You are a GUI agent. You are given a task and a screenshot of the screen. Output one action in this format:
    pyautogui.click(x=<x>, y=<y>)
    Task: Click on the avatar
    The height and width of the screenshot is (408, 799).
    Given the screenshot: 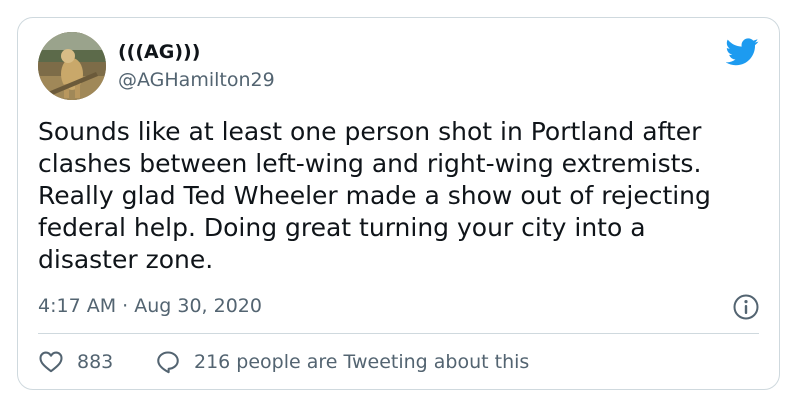 What is the action you would take?
    pyautogui.click(x=72, y=66)
    